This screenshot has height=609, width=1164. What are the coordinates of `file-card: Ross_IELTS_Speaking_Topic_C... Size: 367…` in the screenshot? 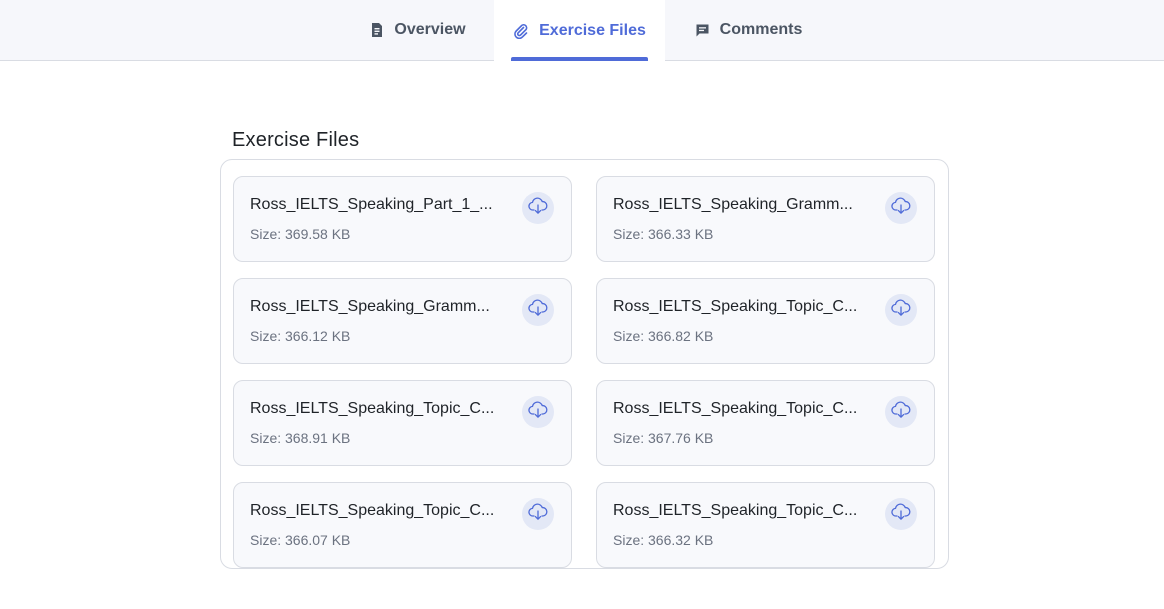 It's located at (765, 423).